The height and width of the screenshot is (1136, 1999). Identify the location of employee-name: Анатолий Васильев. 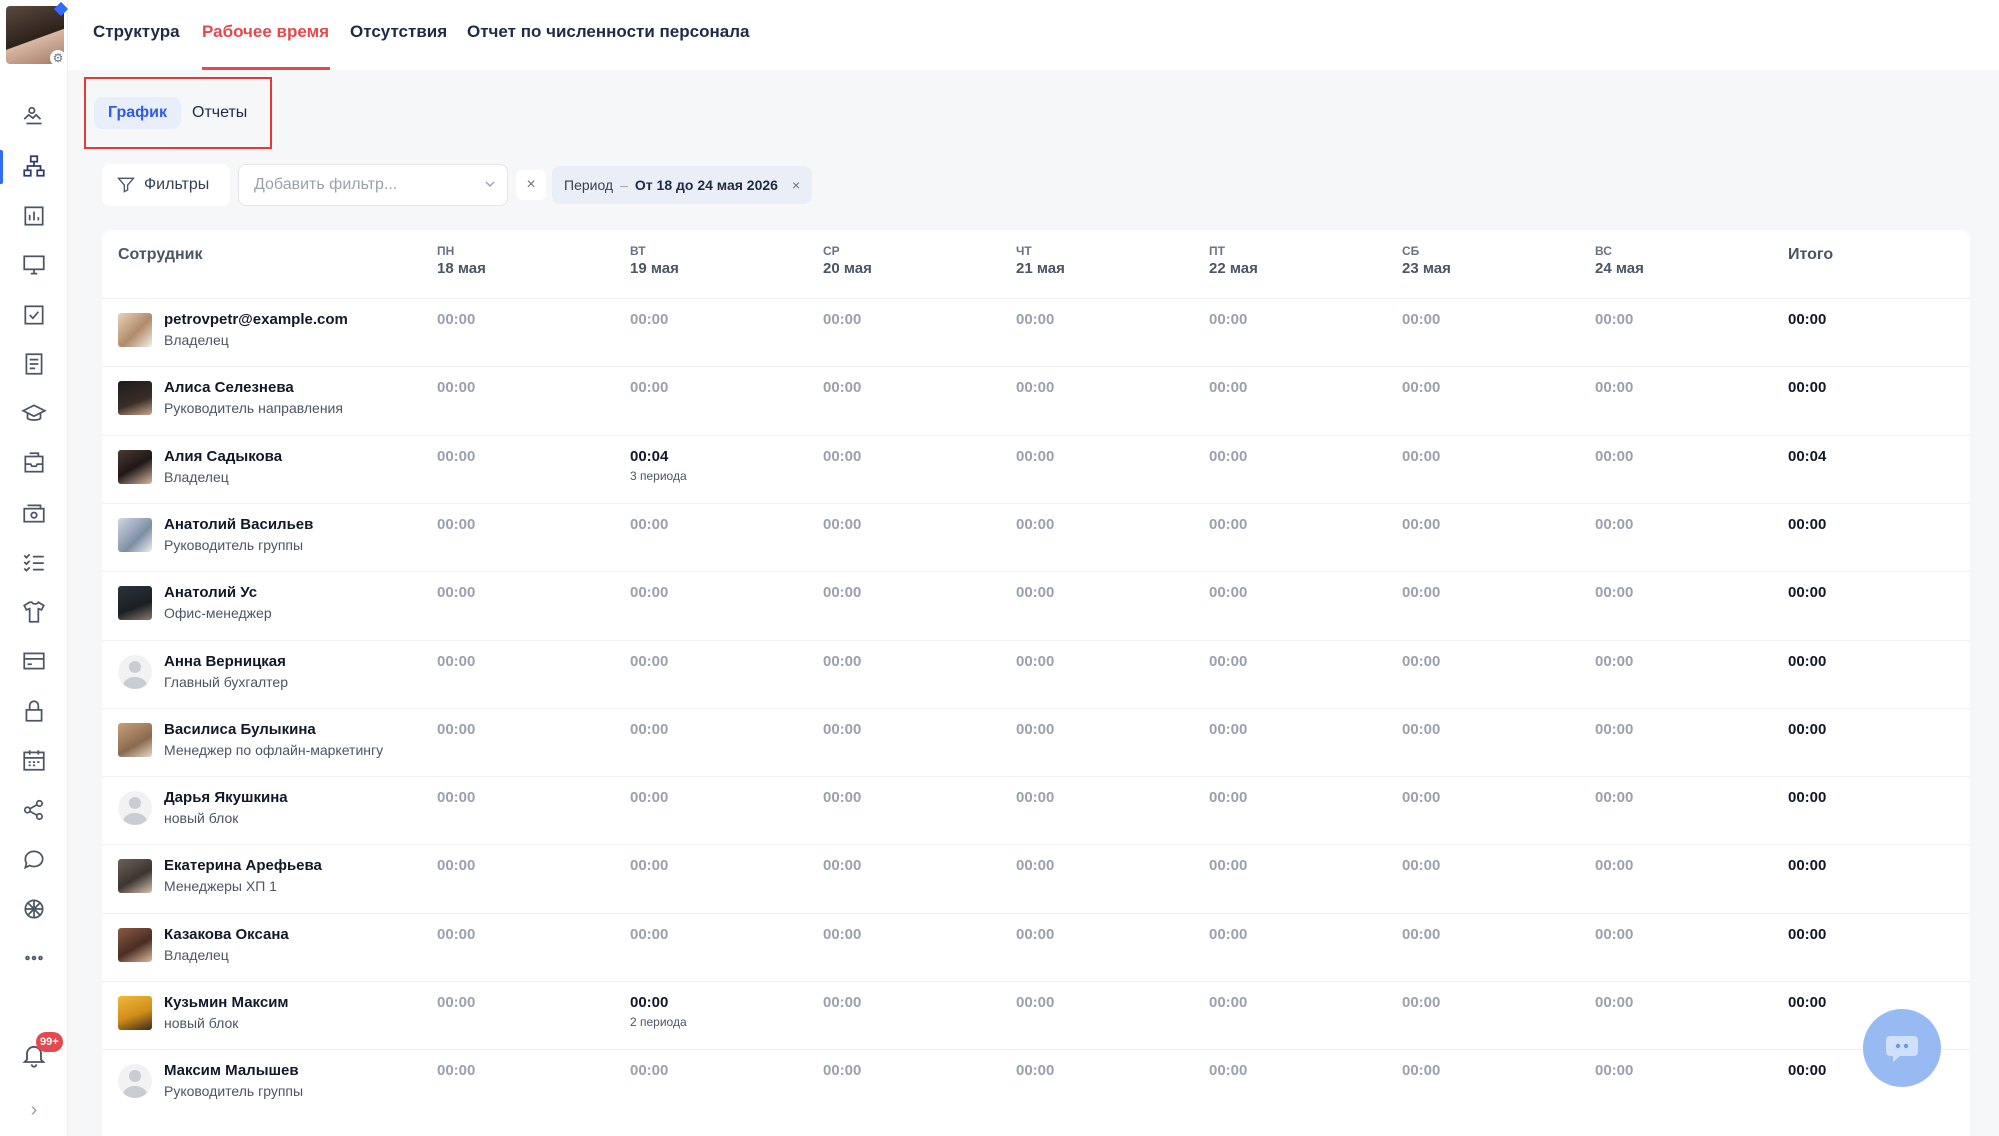
(238, 524).